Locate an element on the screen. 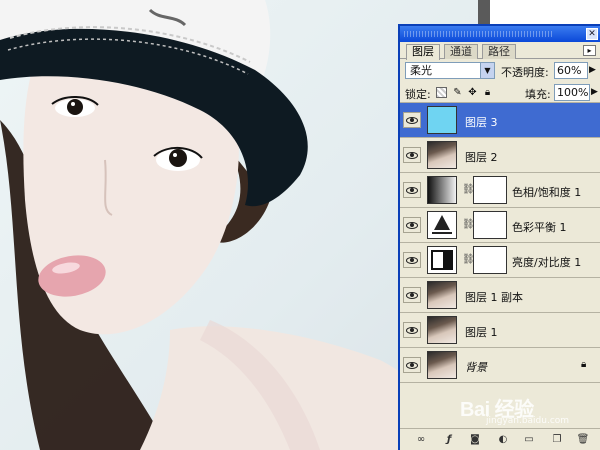 This screenshot has height=450, width=600. layer-name: 图层 1 is located at coordinates (481, 332).